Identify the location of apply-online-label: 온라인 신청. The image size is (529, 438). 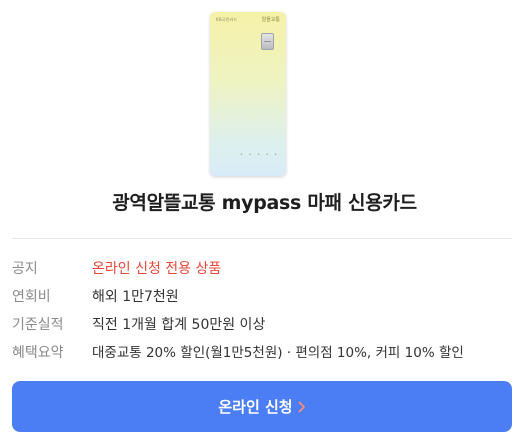
(255, 407).